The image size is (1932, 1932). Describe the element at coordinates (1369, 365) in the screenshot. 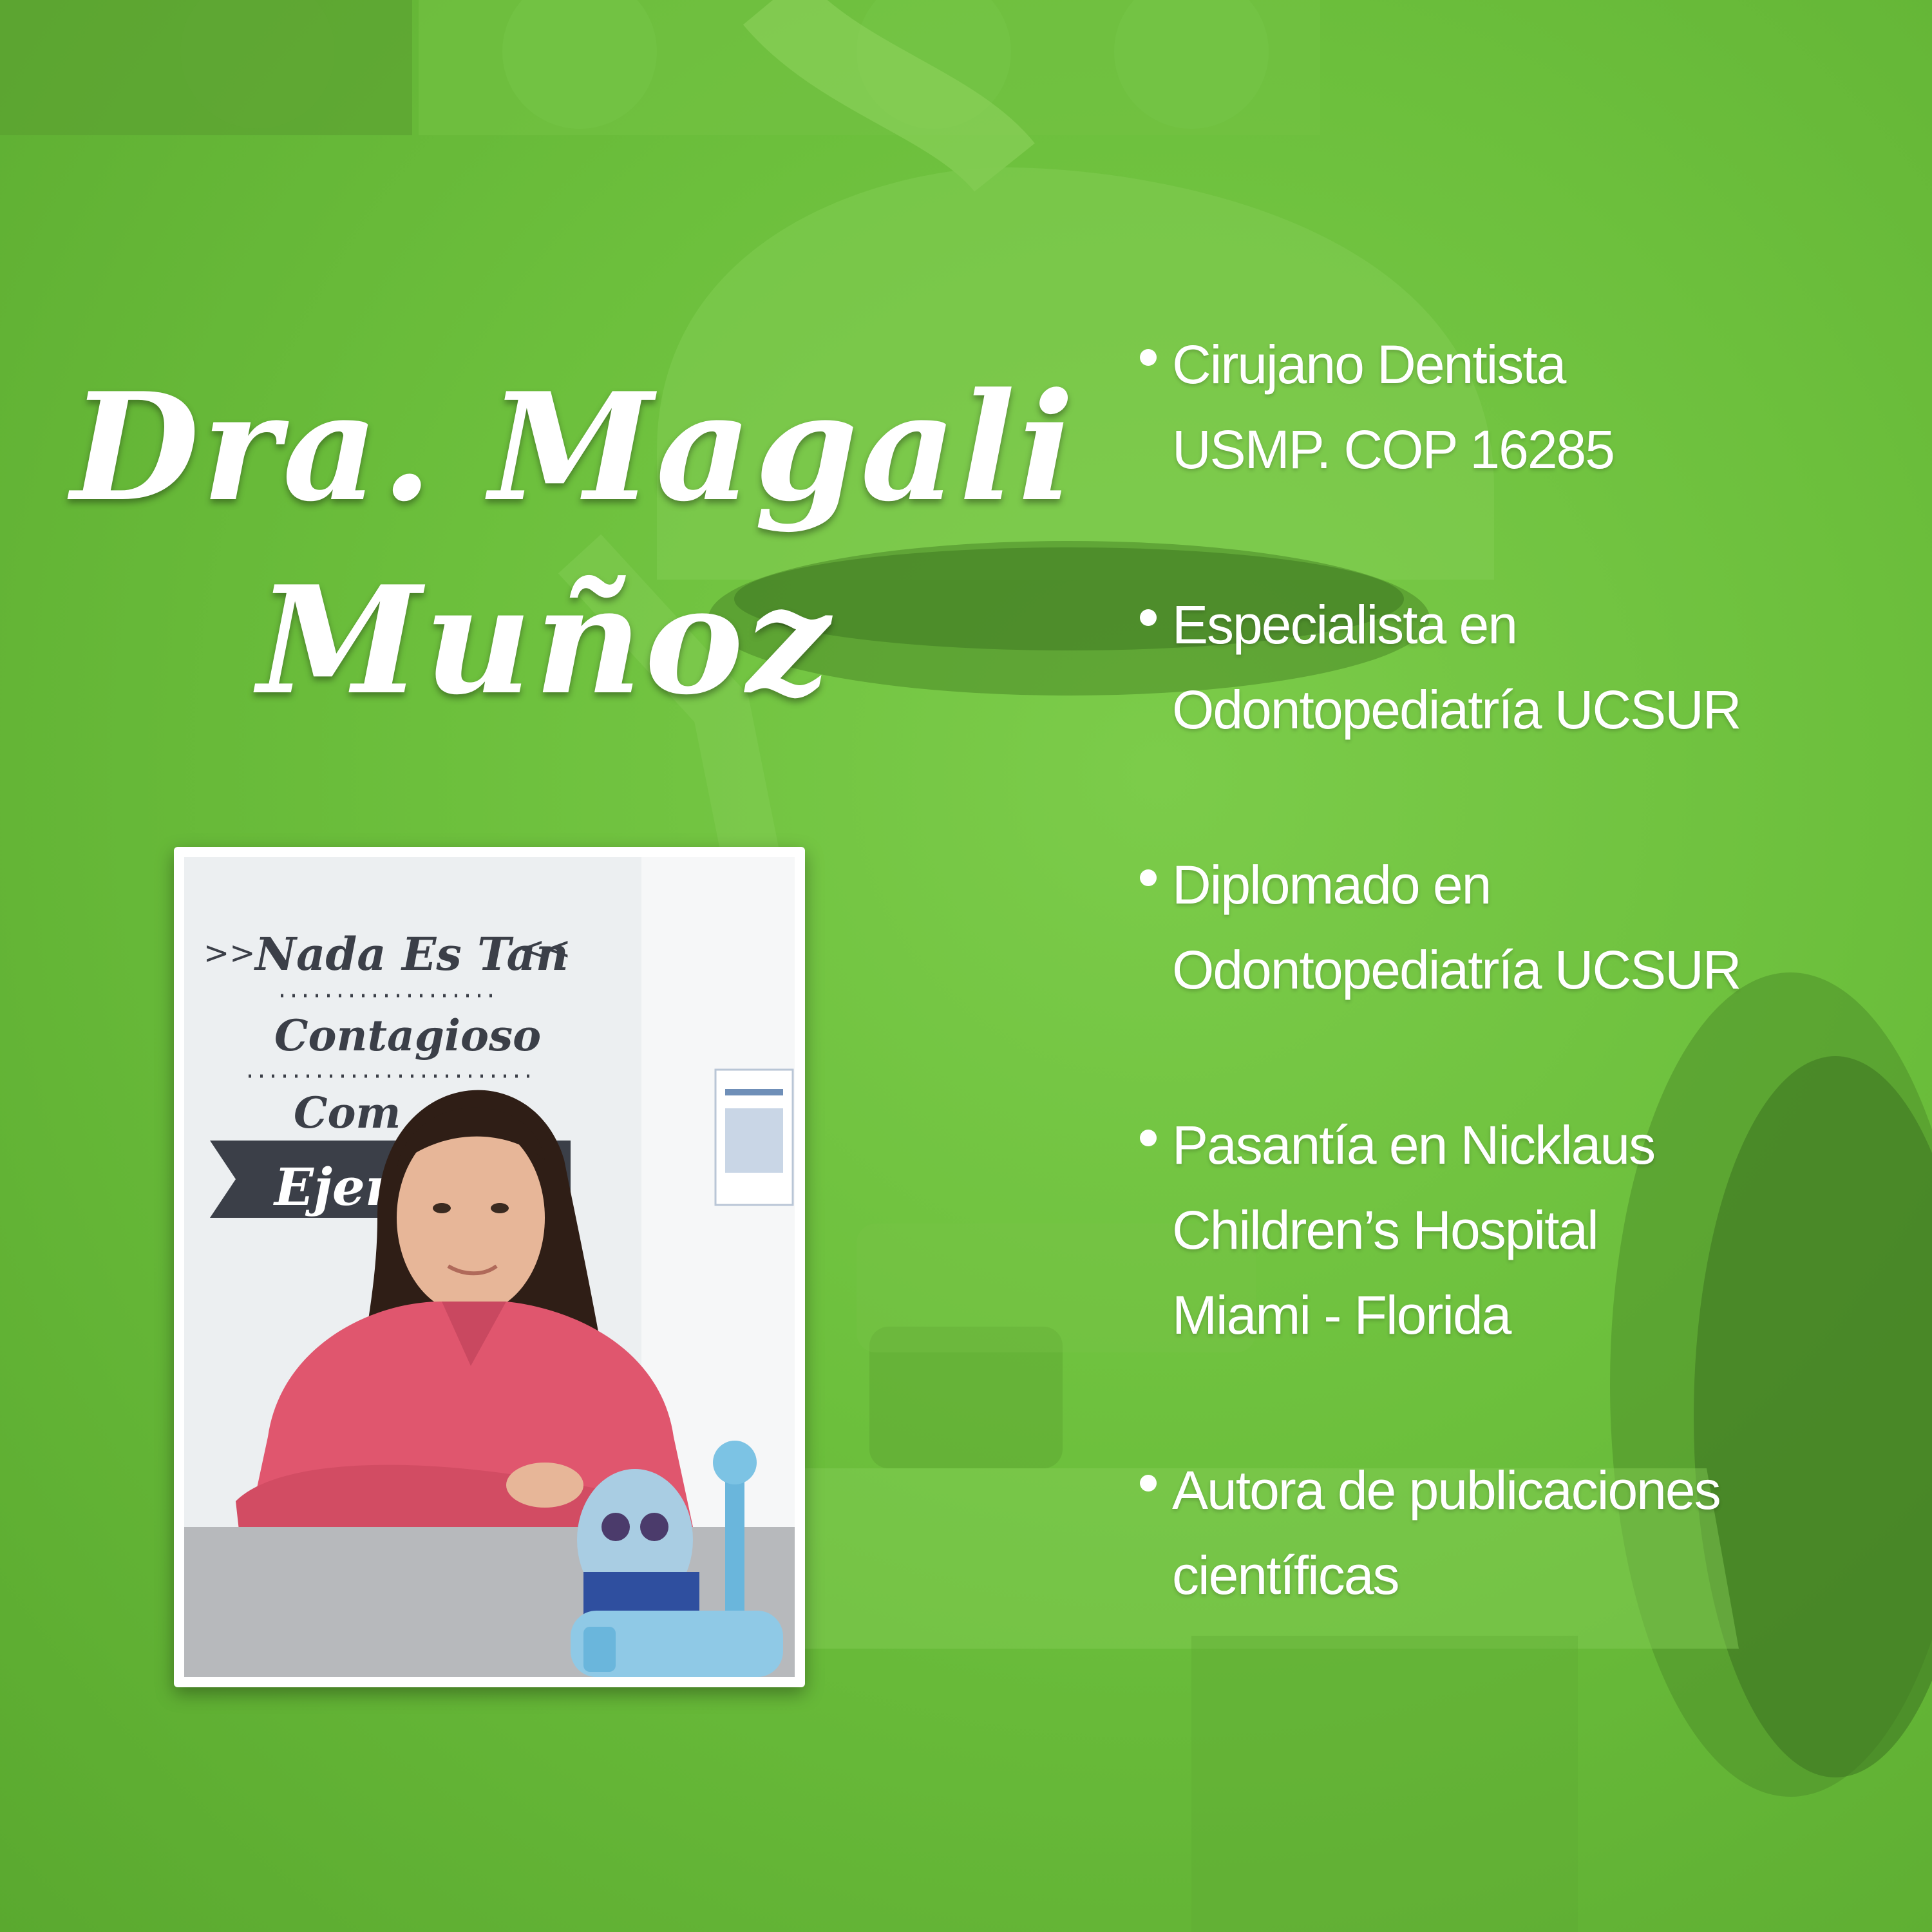

I see `credential-line: Cirujano Dentista` at that location.